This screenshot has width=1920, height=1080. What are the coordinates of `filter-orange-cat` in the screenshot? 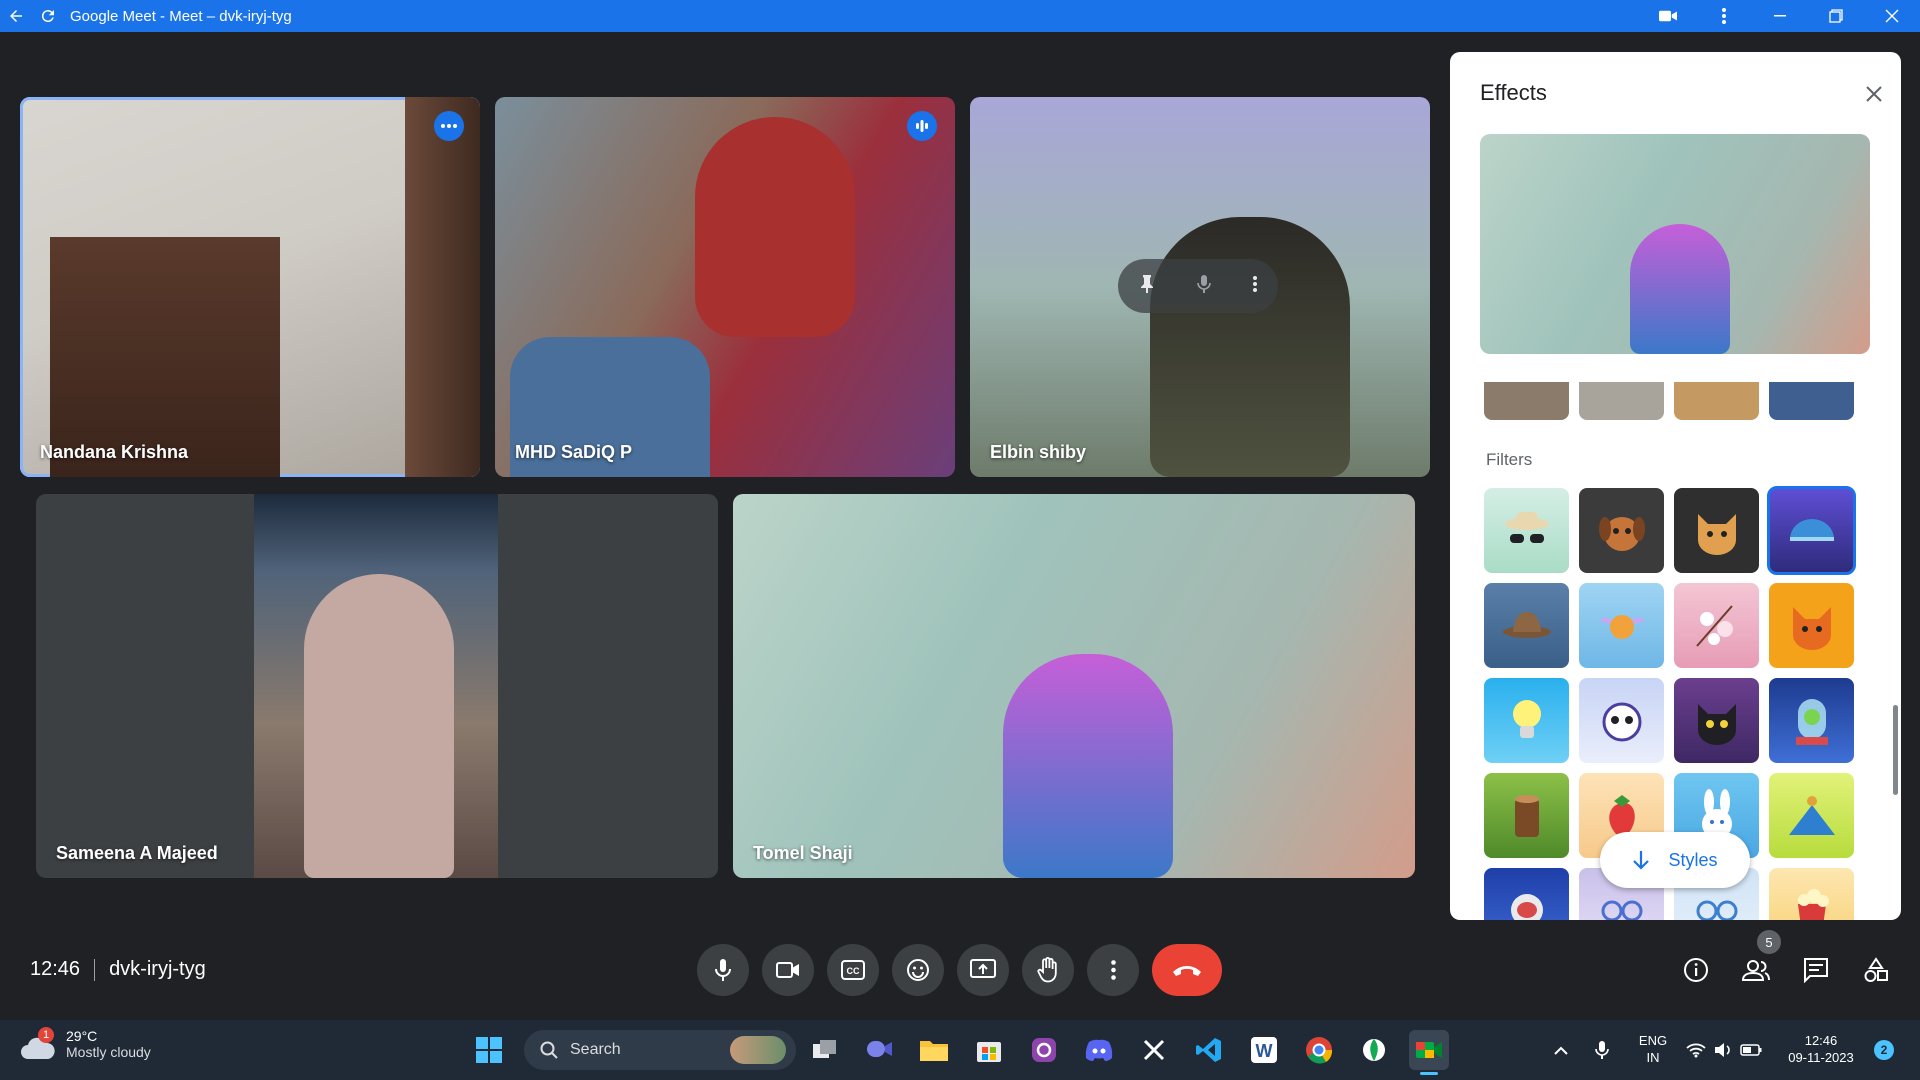 It's located at (1811, 625).